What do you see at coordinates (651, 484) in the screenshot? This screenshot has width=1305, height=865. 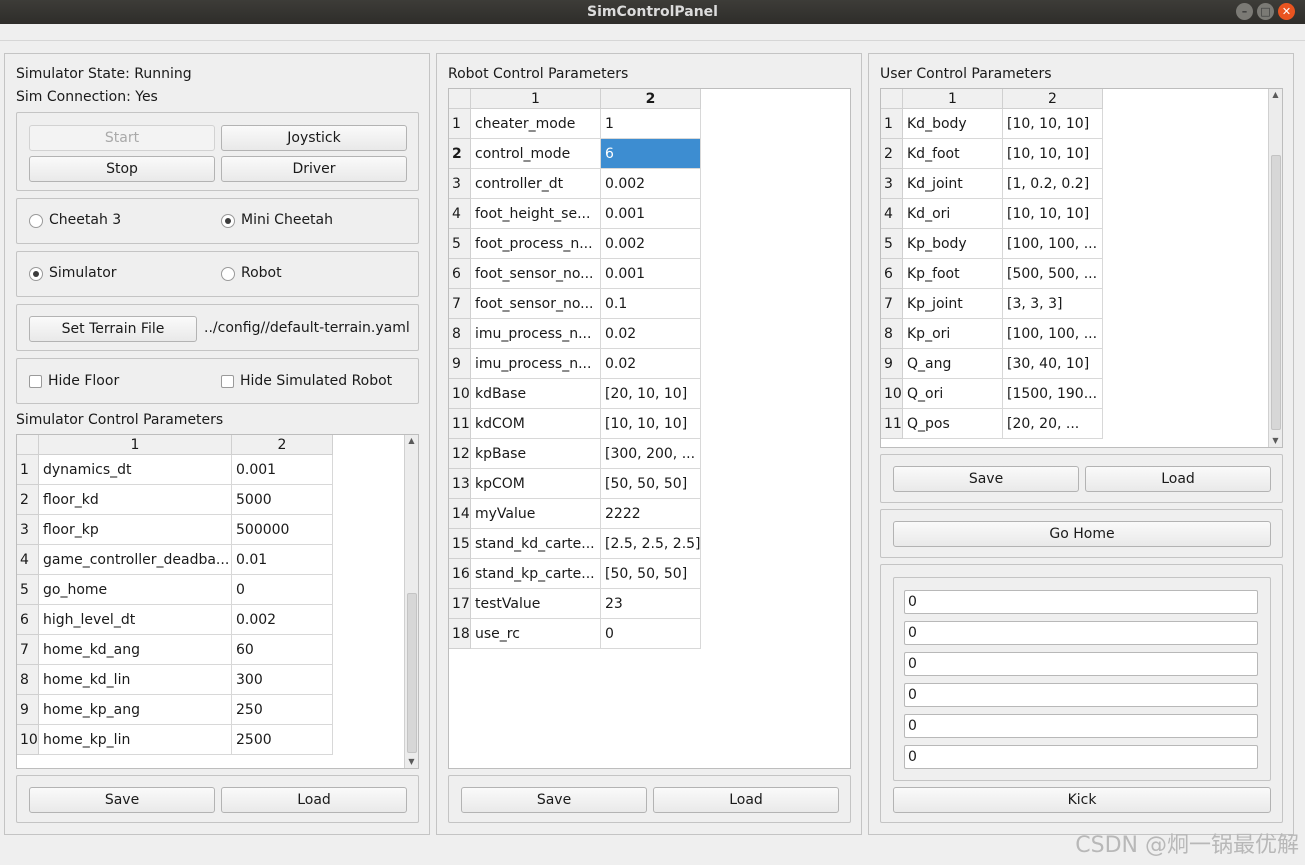 I see `param-value-cell: [50, 50, 50]` at bounding box center [651, 484].